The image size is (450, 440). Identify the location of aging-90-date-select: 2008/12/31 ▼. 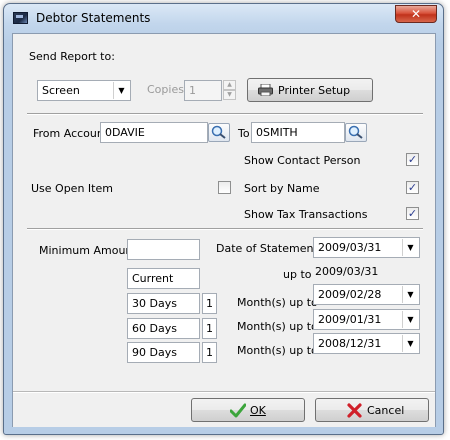
(366, 343).